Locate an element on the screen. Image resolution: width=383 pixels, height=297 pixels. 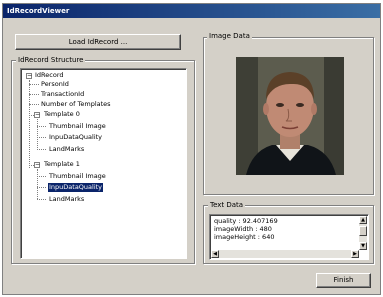
template1-expand-icon: − is located at coordinates (37, 165).